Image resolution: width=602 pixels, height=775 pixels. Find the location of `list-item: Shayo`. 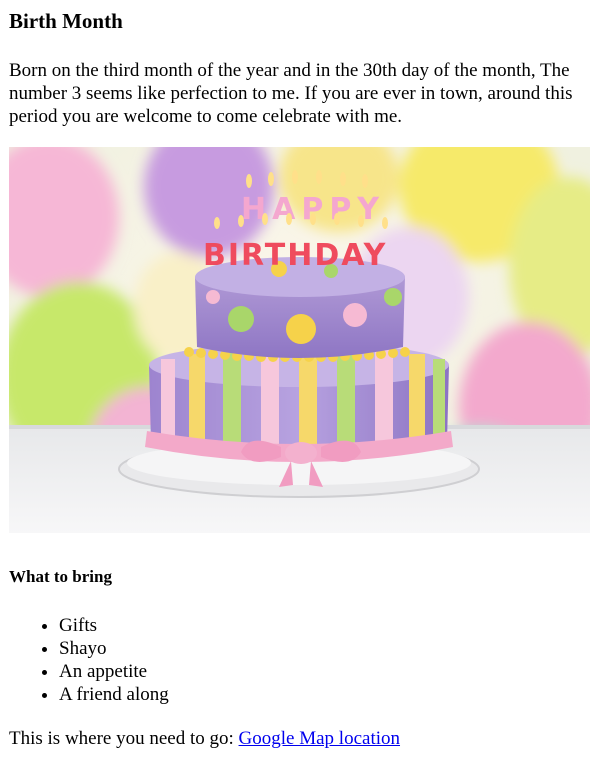

list-item: Shayo is located at coordinates (114, 648).